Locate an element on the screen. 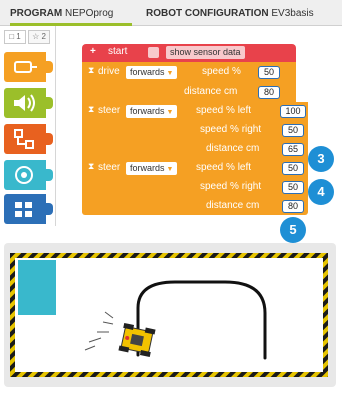 The height and width of the screenshot is (394, 342). annotation-badge-5: 5 is located at coordinates (293, 230).